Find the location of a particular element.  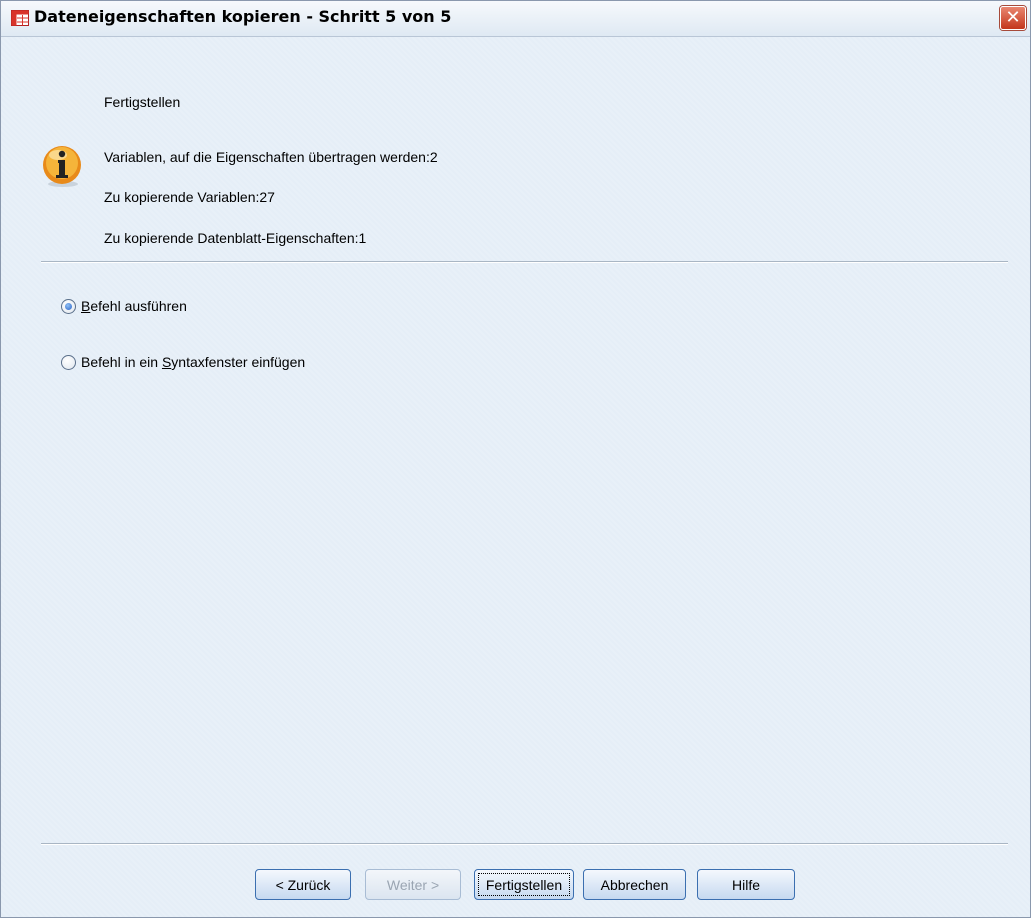

finish-button: Fertigstellen is located at coordinates (524, 884).